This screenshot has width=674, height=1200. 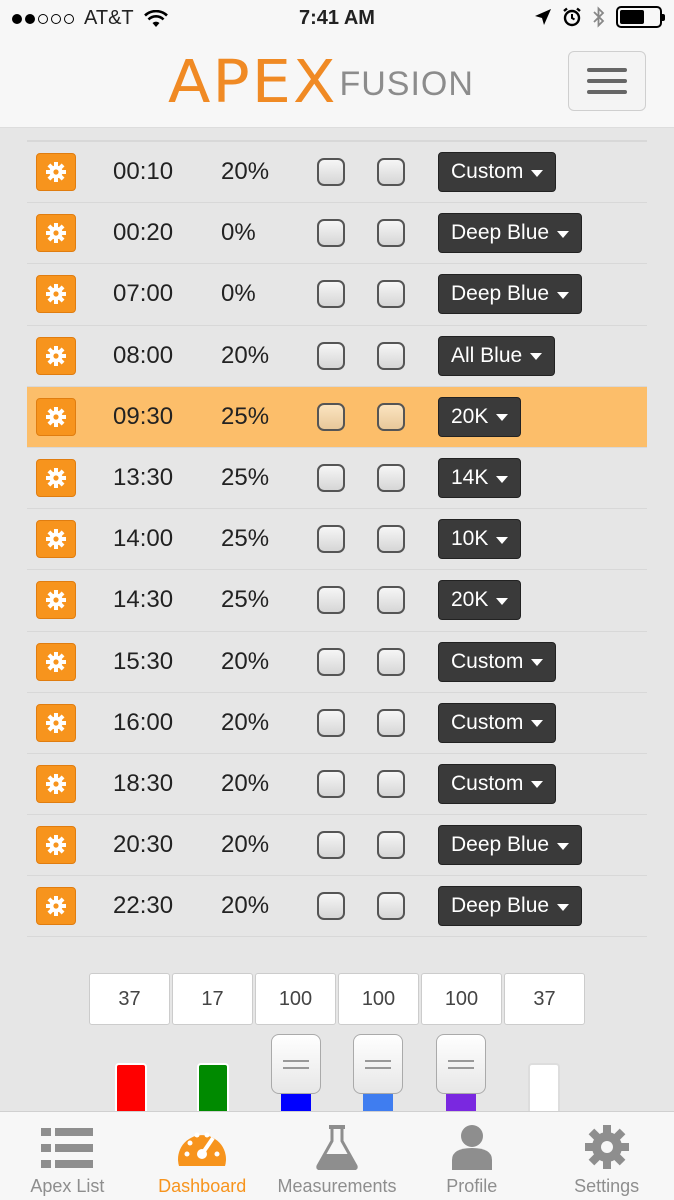 What do you see at coordinates (607, 81) in the screenshot?
I see `hamburger-menu-button` at bounding box center [607, 81].